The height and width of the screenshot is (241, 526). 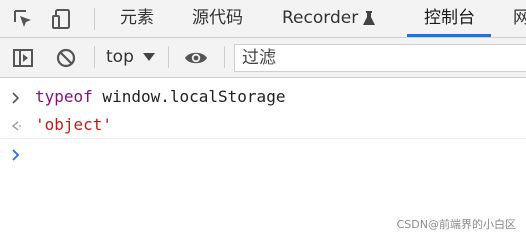 I want to click on sidebar-toggle-icon, so click(x=23, y=58).